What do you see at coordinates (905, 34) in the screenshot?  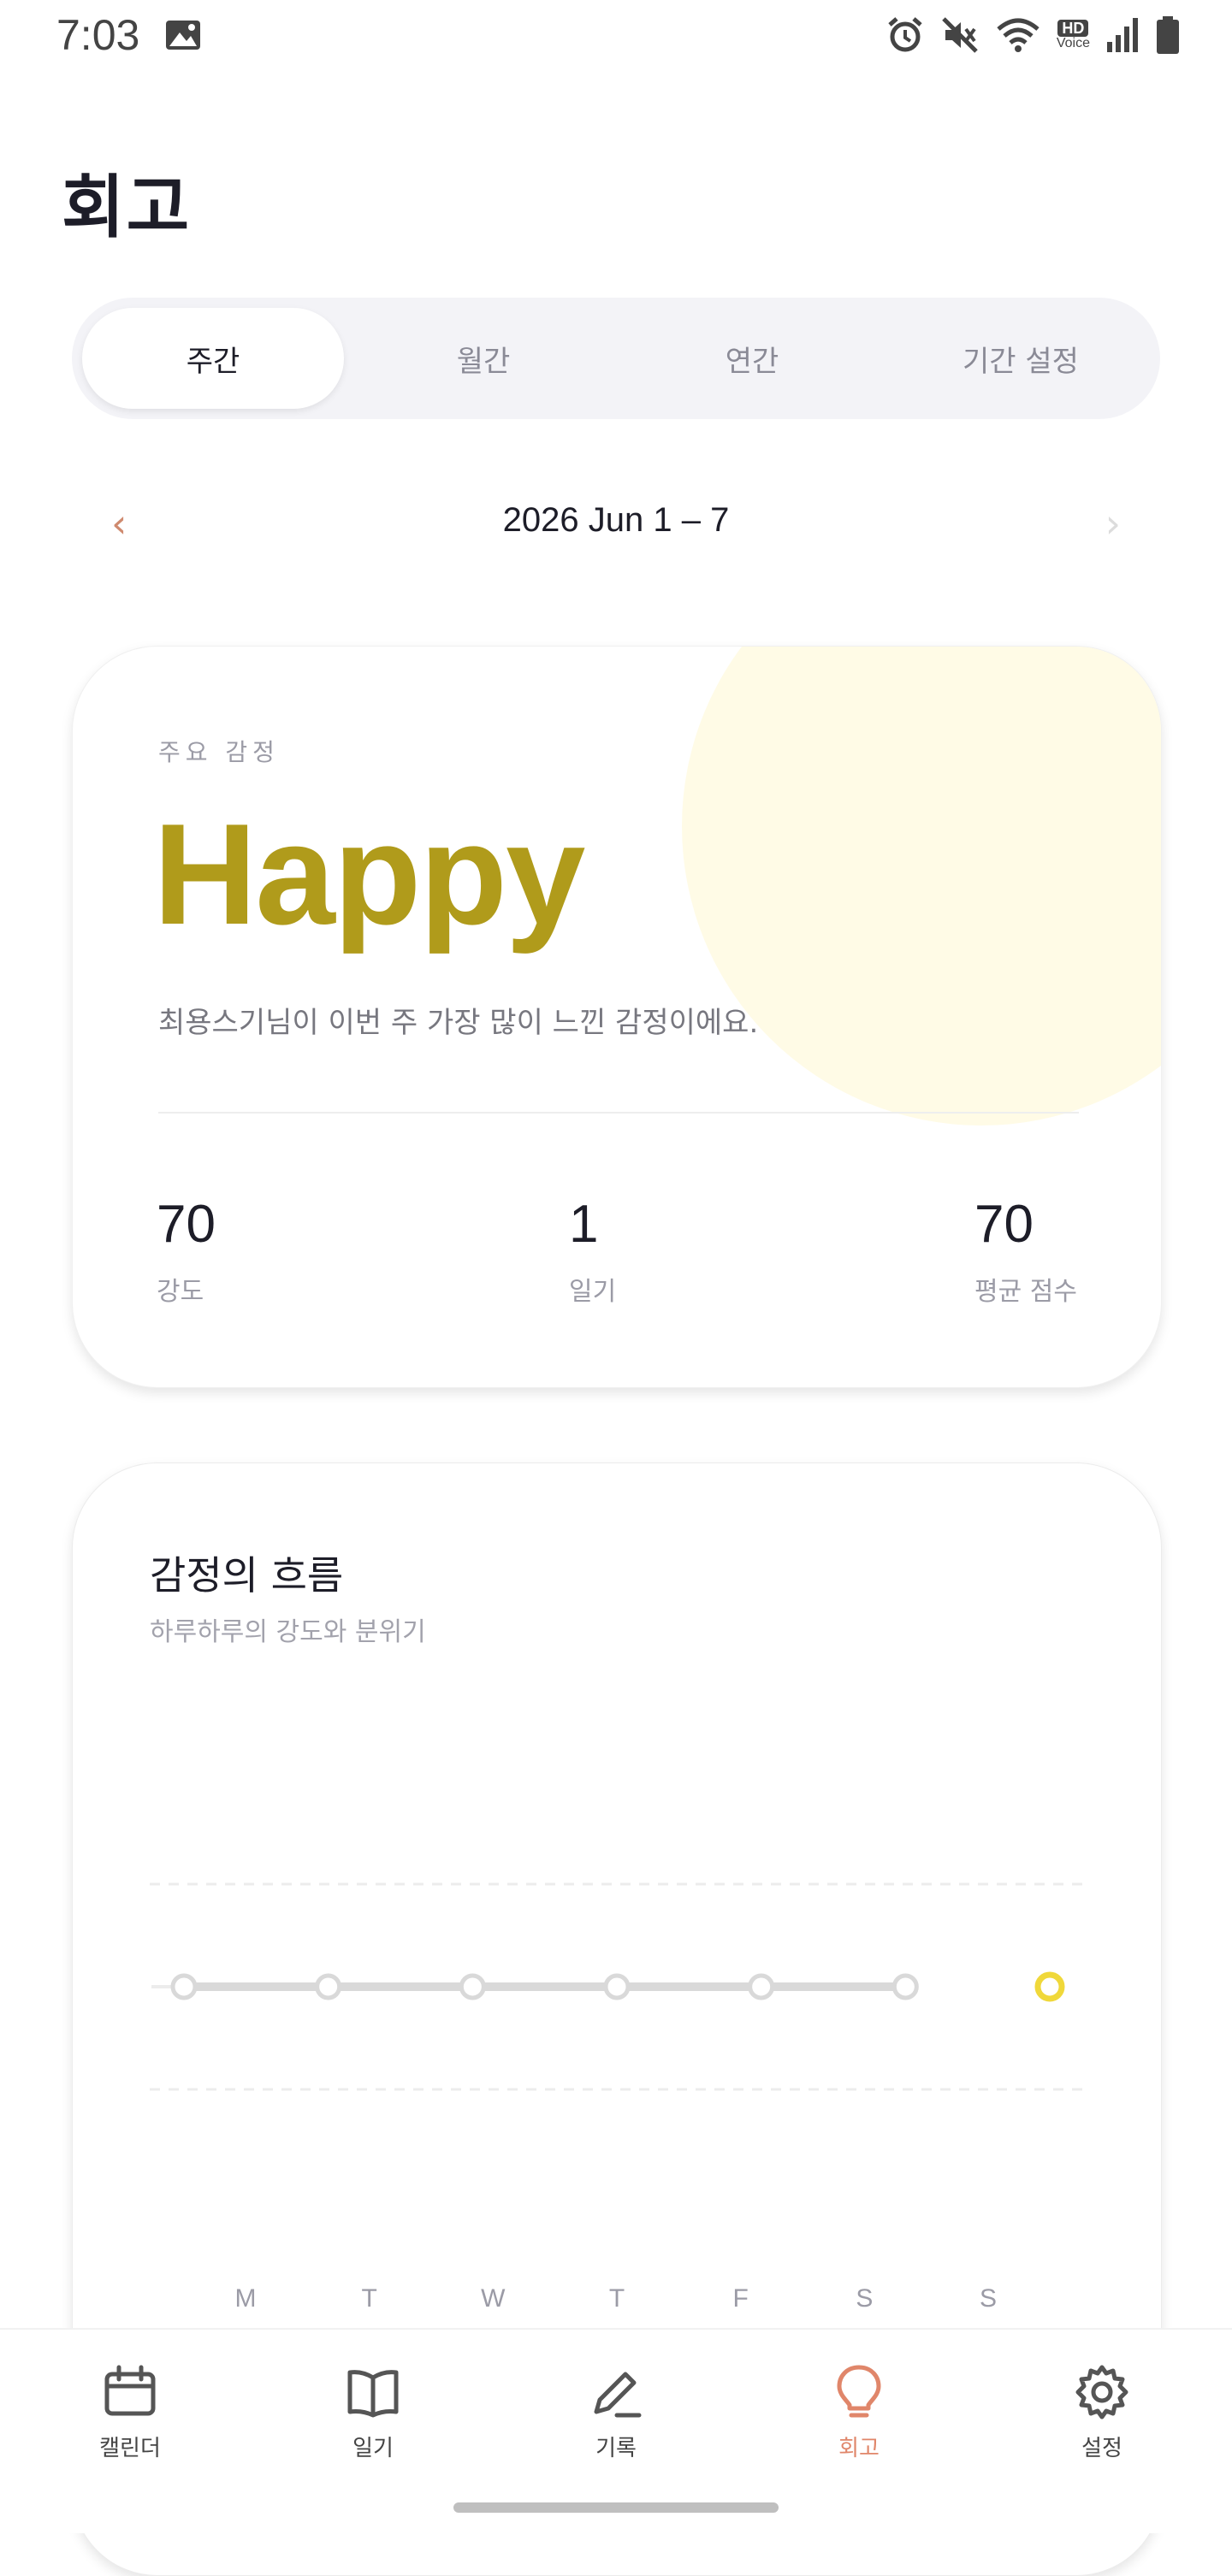 I see `alarm-icon` at bounding box center [905, 34].